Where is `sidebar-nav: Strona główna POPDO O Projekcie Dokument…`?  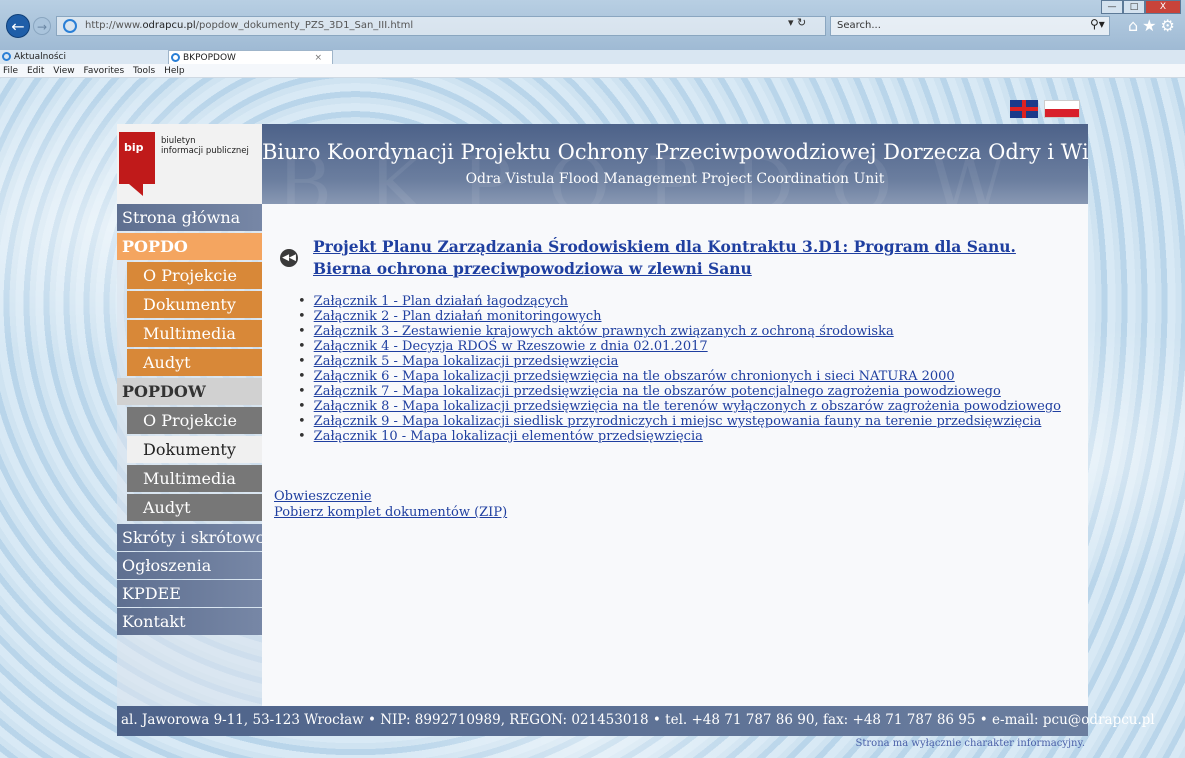
sidebar-nav: Strona główna POPDO O Projekcie Dokument… is located at coordinates (195, 455).